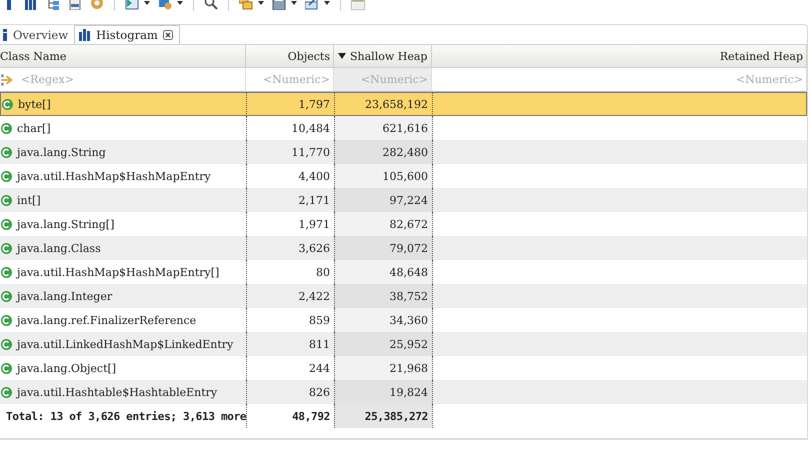 Image resolution: width=811 pixels, height=449 pixels. I want to click on table-cell: 2,171, so click(290, 200).